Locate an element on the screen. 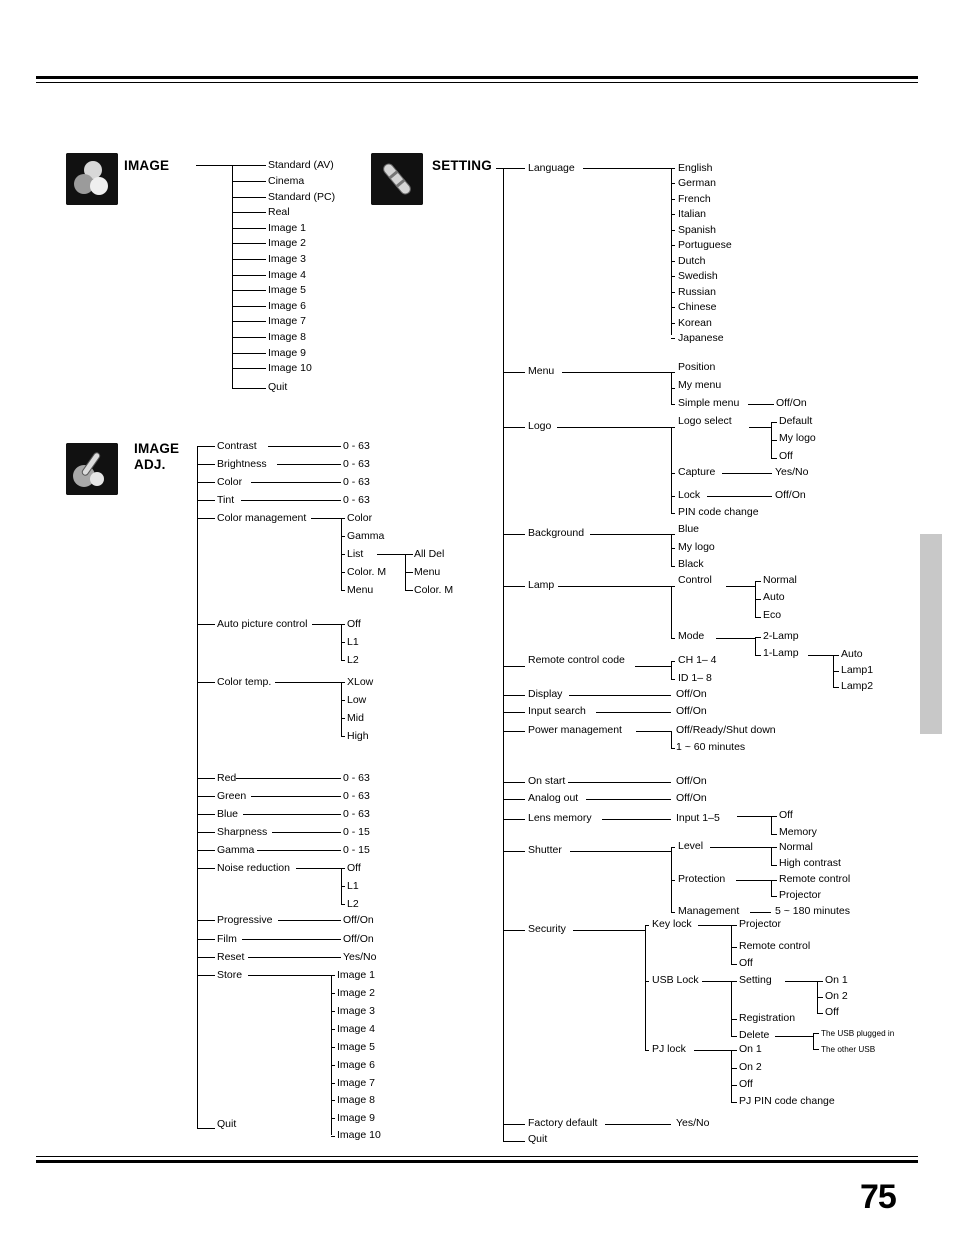 The height and width of the screenshot is (1235, 954). capture-value: Yes/No is located at coordinates (792, 472).